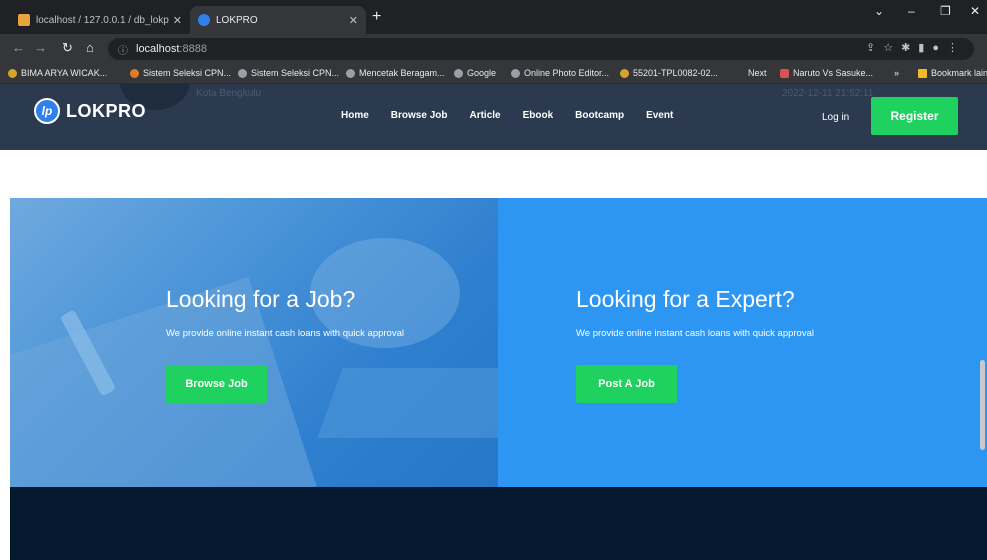 This screenshot has height=560, width=987. I want to click on nav-article: Article, so click(484, 115).